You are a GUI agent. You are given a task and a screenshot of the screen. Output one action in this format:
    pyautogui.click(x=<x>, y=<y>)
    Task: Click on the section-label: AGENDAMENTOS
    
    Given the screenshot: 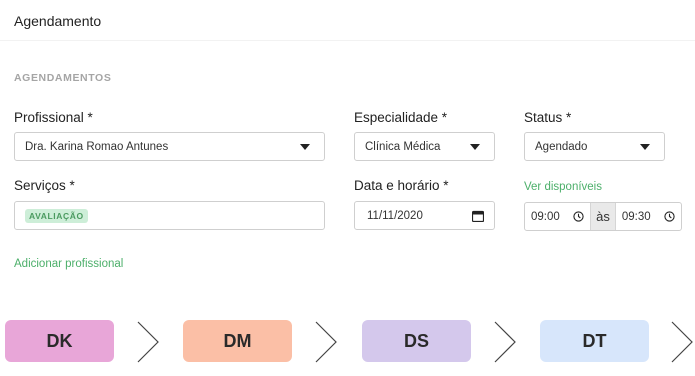 What is the action you would take?
    pyautogui.click(x=63, y=78)
    